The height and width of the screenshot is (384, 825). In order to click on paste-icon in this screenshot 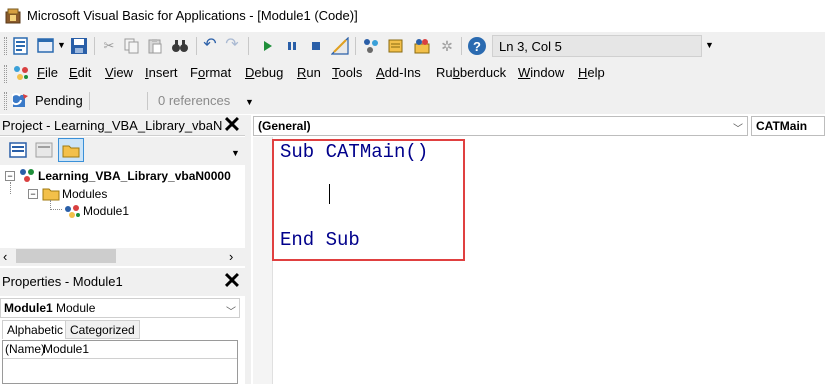, I will do `click(155, 46)`.